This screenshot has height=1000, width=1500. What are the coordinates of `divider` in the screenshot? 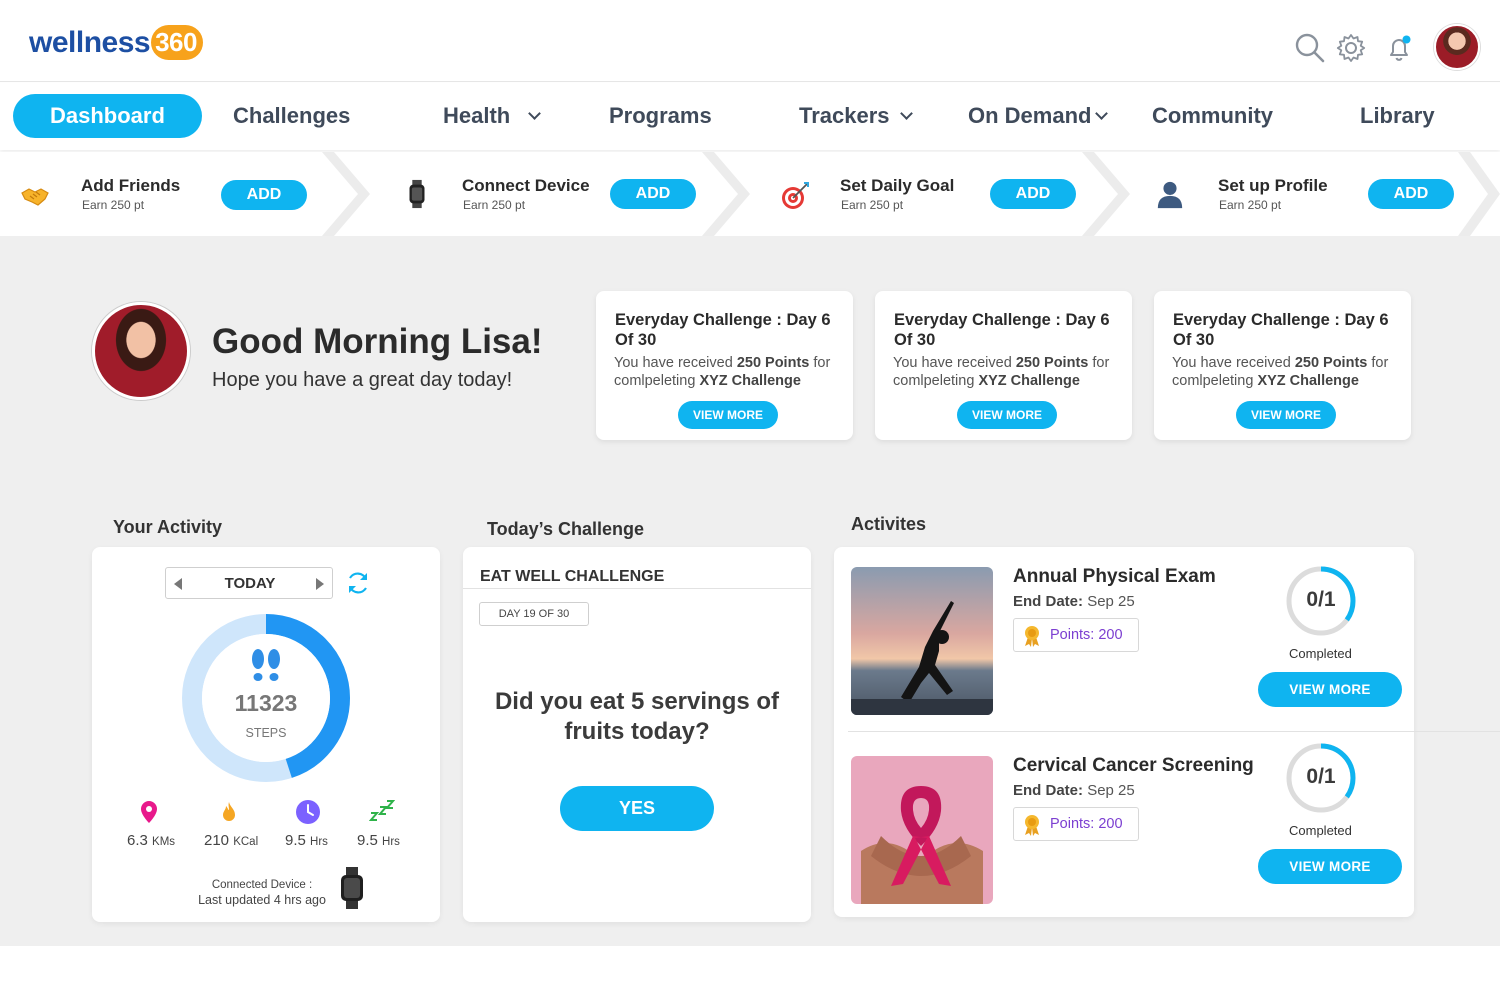 It's located at (1174, 731).